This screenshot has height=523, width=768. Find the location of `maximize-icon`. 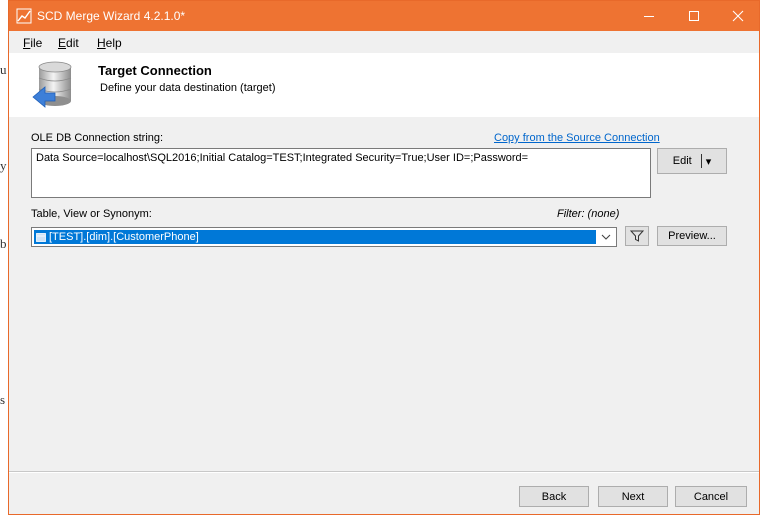

maximize-icon is located at coordinates (694, 16).